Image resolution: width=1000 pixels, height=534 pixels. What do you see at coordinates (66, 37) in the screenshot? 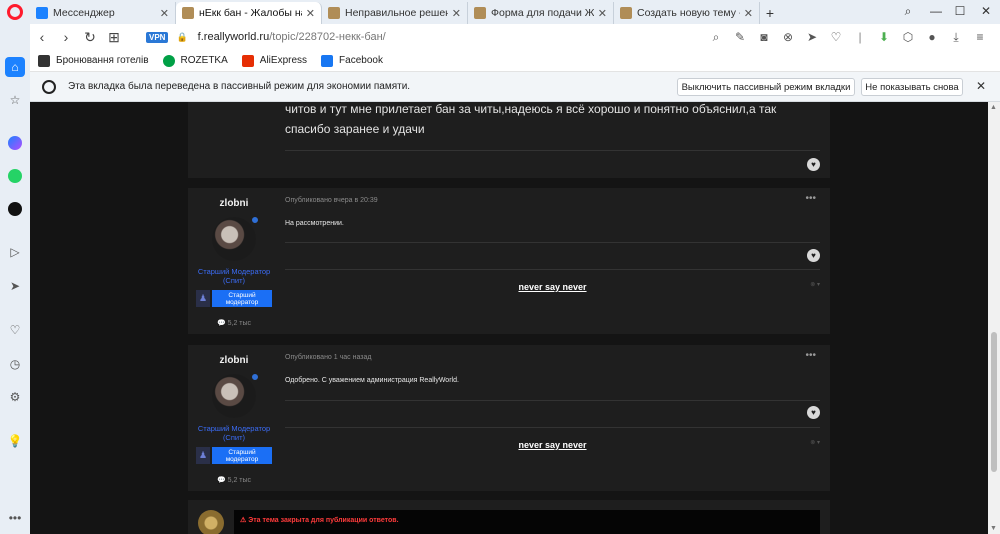
I see `forward-button: ›` at bounding box center [66, 37].